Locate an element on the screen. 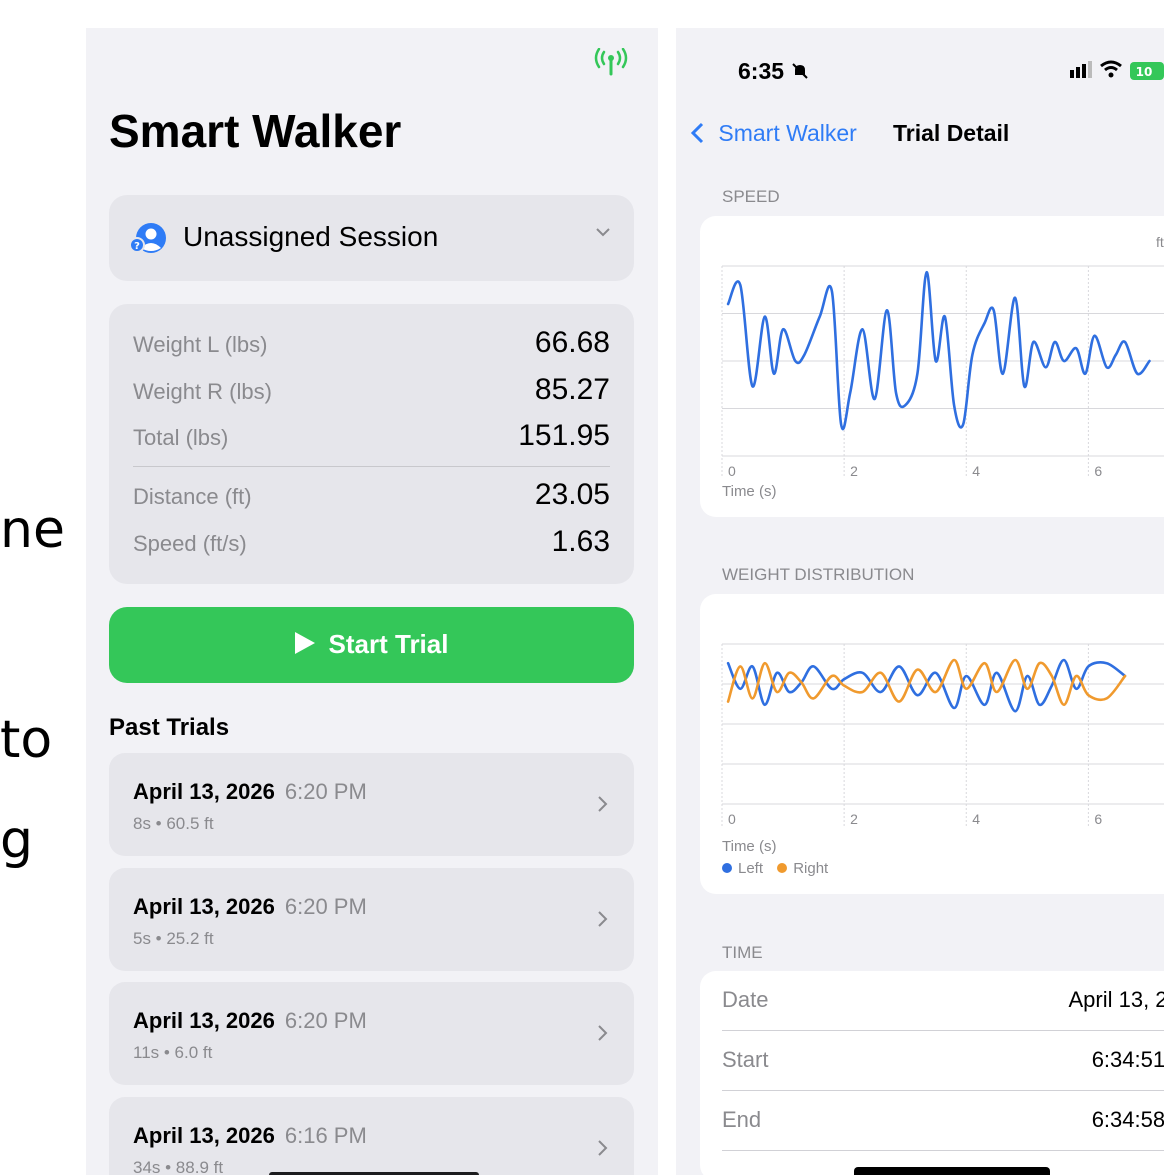  stat-row-weight-left: Weight L (lbs) 66.68 is located at coordinates (371, 344).